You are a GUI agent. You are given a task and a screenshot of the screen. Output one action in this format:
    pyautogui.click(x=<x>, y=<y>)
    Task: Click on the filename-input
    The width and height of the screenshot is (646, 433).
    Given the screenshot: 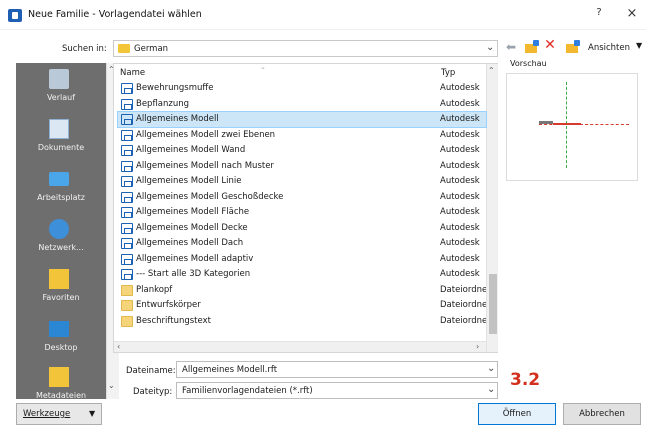 What is the action you would take?
    pyautogui.click(x=337, y=369)
    